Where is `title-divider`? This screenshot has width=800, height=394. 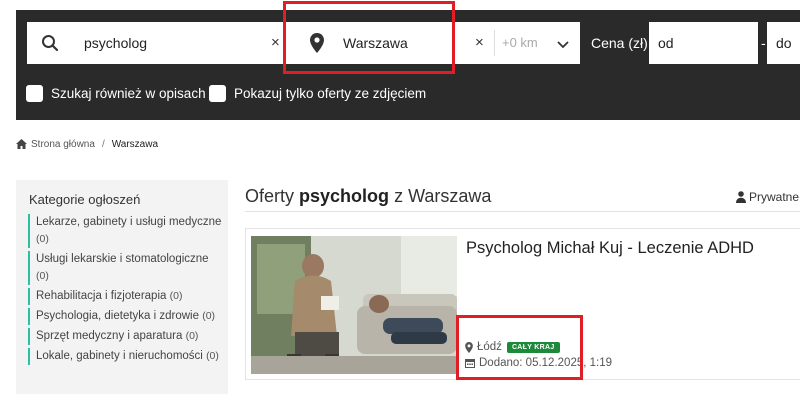
title-divider is located at coordinates (522, 211).